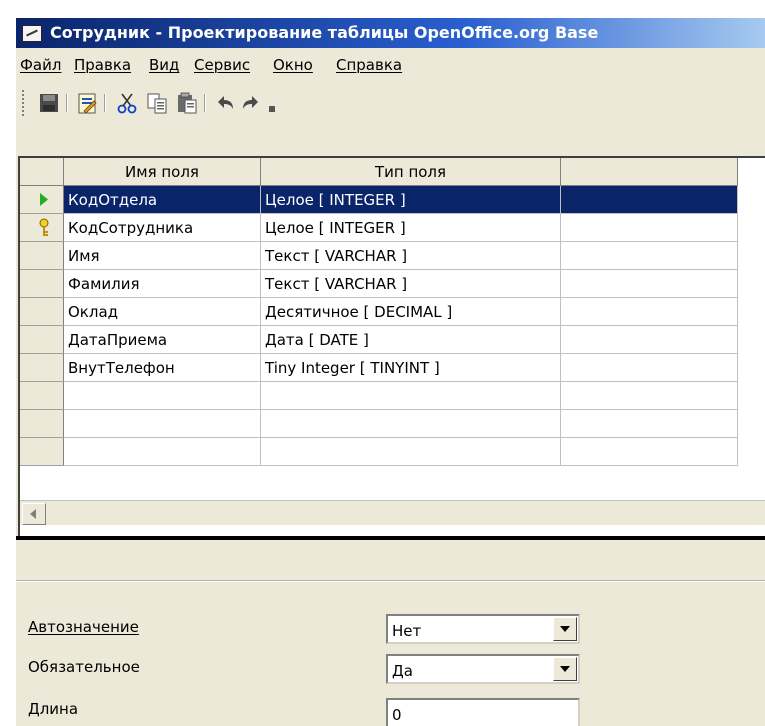 The height and width of the screenshot is (726, 765). I want to click on column-header-field-name: Имя поля, so click(162, 172).